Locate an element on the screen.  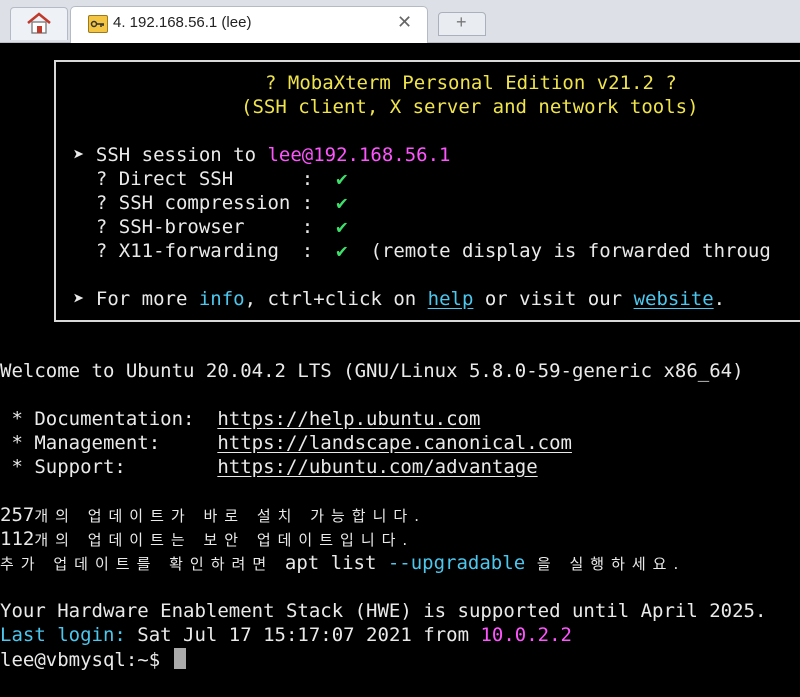
management-url: https://landscape.canonical.com is located at coordinates (394, 443).